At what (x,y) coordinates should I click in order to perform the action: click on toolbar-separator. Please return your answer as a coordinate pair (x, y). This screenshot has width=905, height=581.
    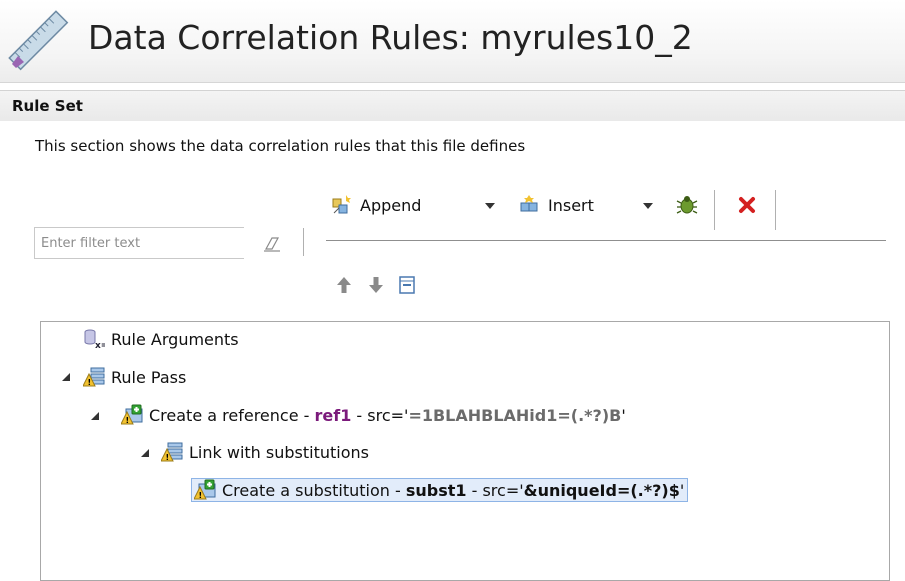
    Looking at the image, I should click on (606, 240).